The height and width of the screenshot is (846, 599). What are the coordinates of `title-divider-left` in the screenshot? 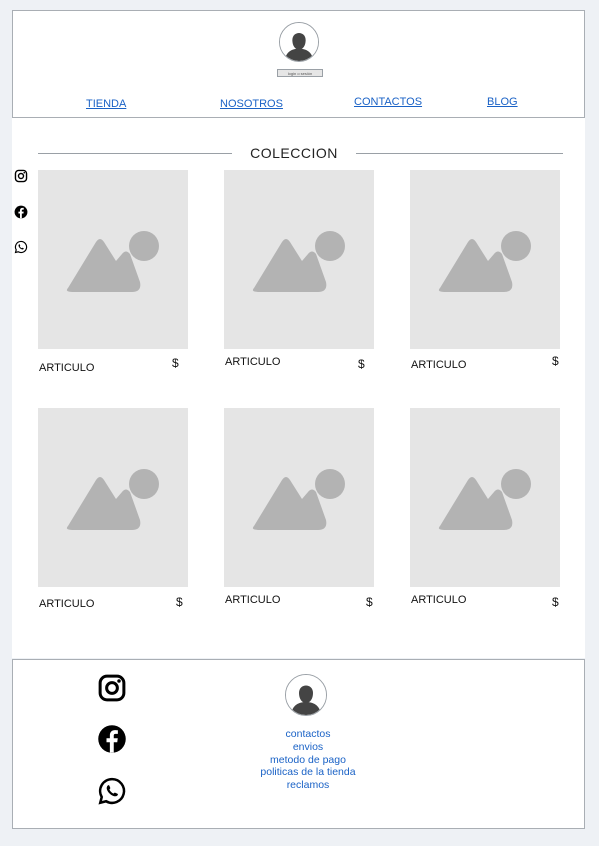 It's located at (135, 153).